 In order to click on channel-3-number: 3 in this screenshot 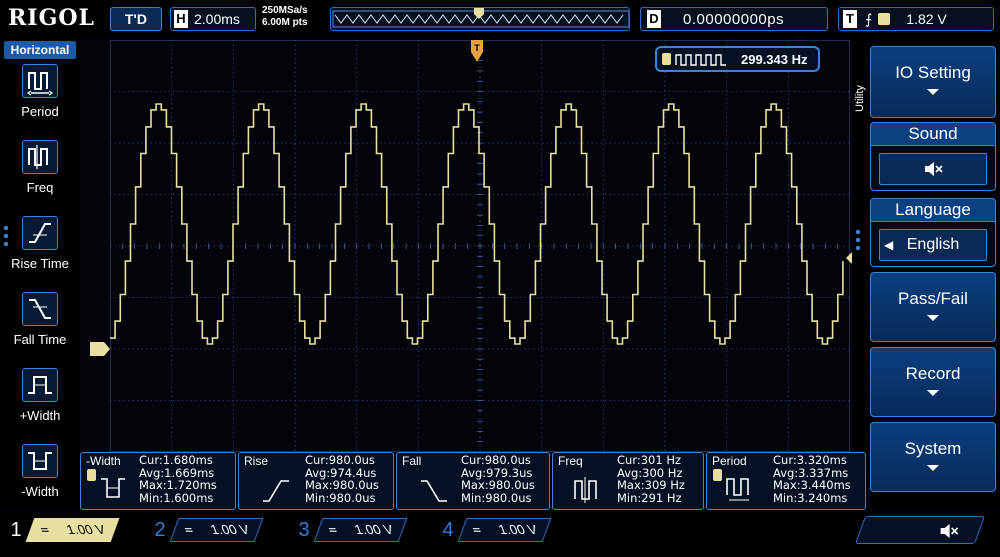, I will do `click(304, 529)`.